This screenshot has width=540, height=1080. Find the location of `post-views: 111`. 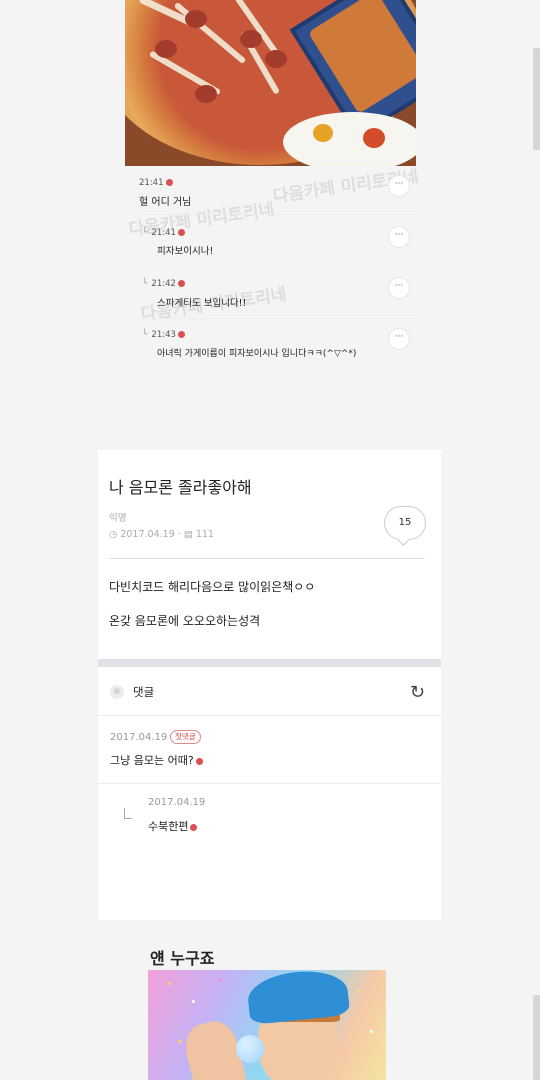

post-views: 111 is located at coordinates (204, 534).